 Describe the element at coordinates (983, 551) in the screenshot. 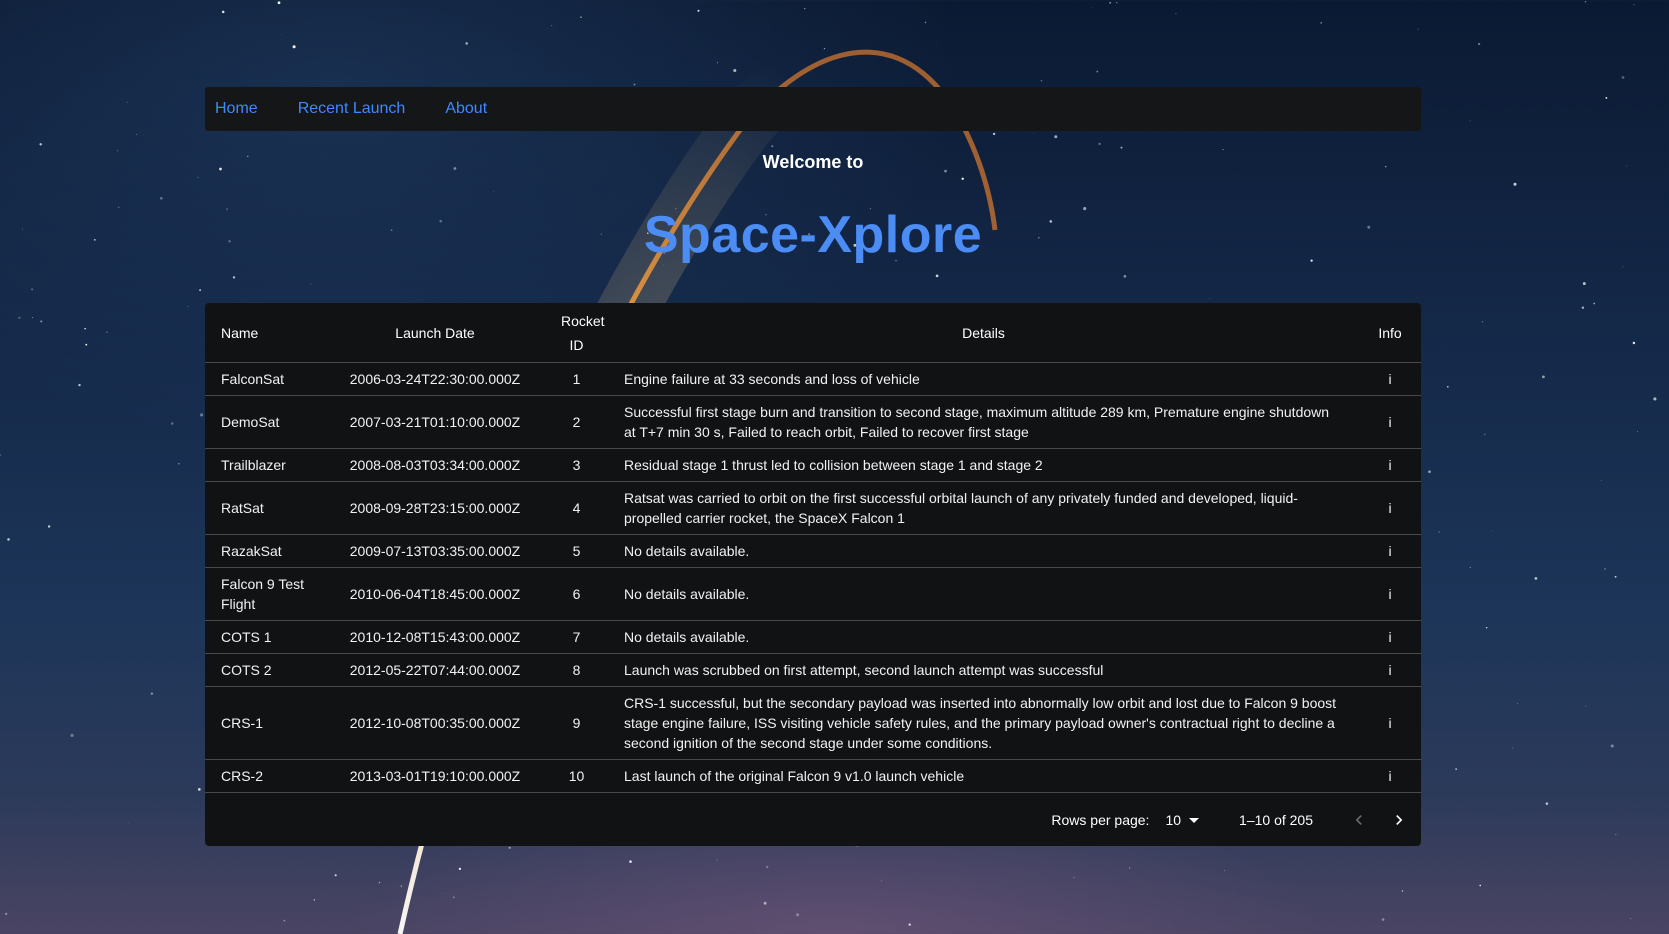

I see `cell-details: No details available.` at that location.